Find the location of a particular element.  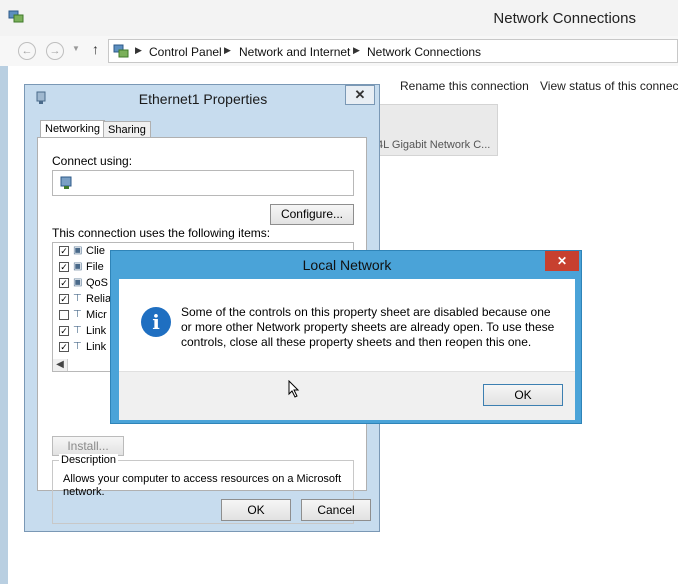

description-legend: Description is located at coordinates (89, 460).